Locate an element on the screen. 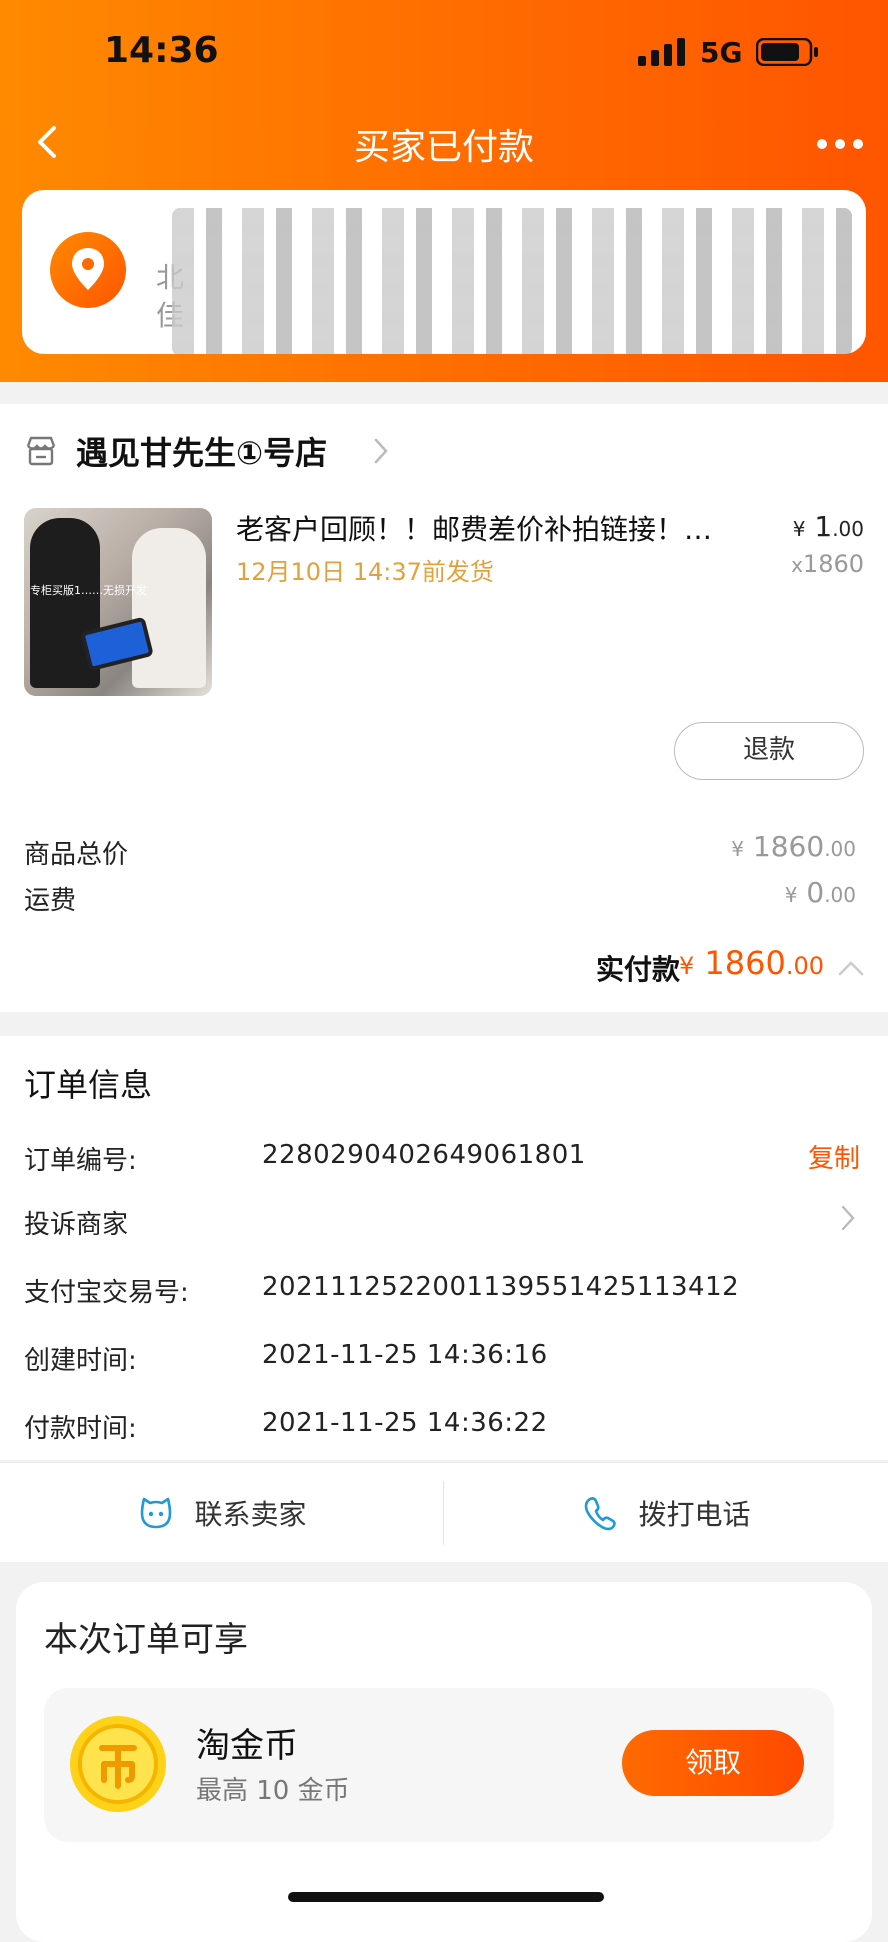  address-mosaic-redaction is located at coordinates (512, 281).